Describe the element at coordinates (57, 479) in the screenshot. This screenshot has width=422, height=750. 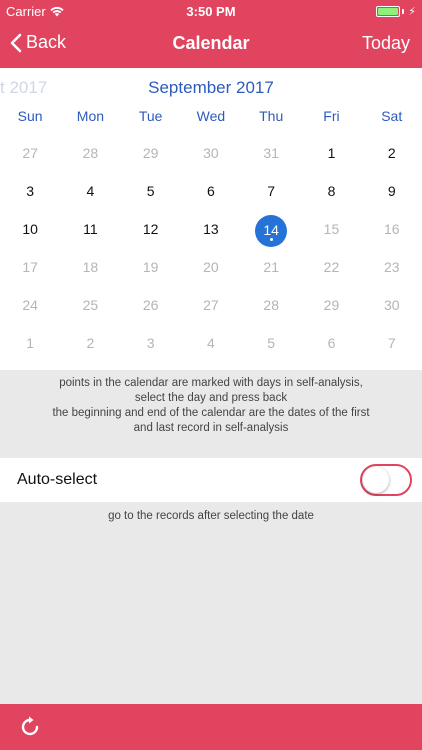
I see `auto-select-label: Auto-select` at that location.